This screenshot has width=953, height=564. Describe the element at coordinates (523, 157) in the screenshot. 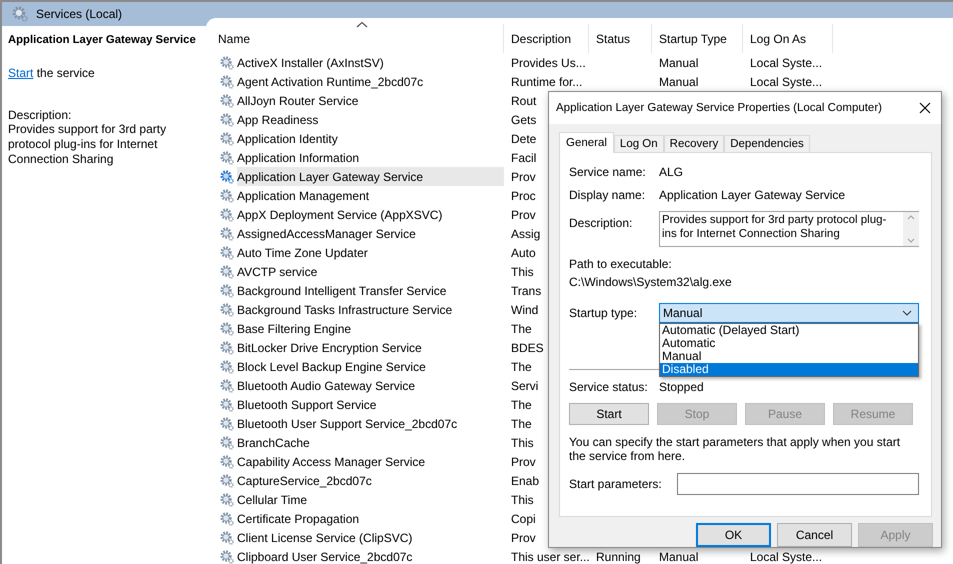

I see `table-cell: Facil` at that location.